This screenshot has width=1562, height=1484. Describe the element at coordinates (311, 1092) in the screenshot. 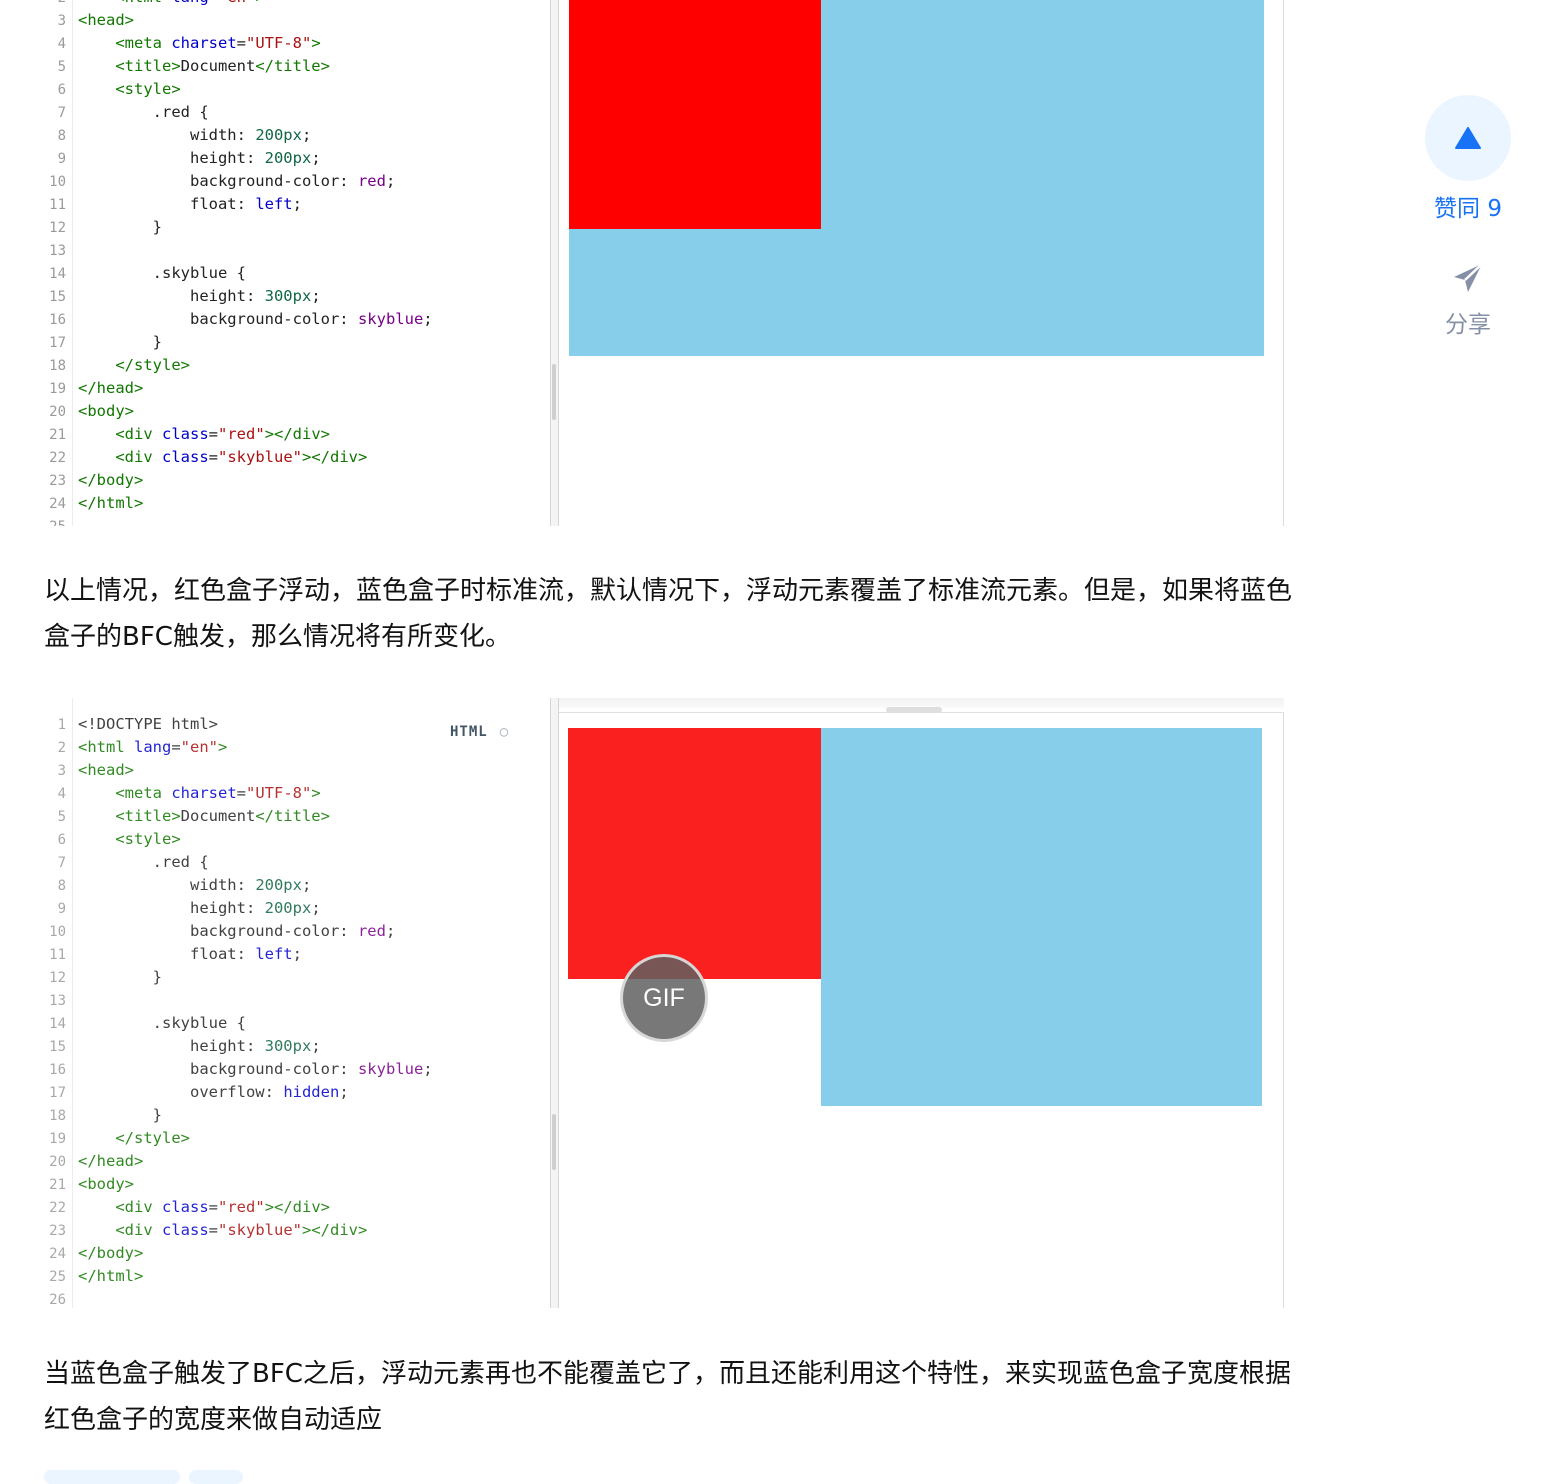

I see `code-token: hidden` at that location.